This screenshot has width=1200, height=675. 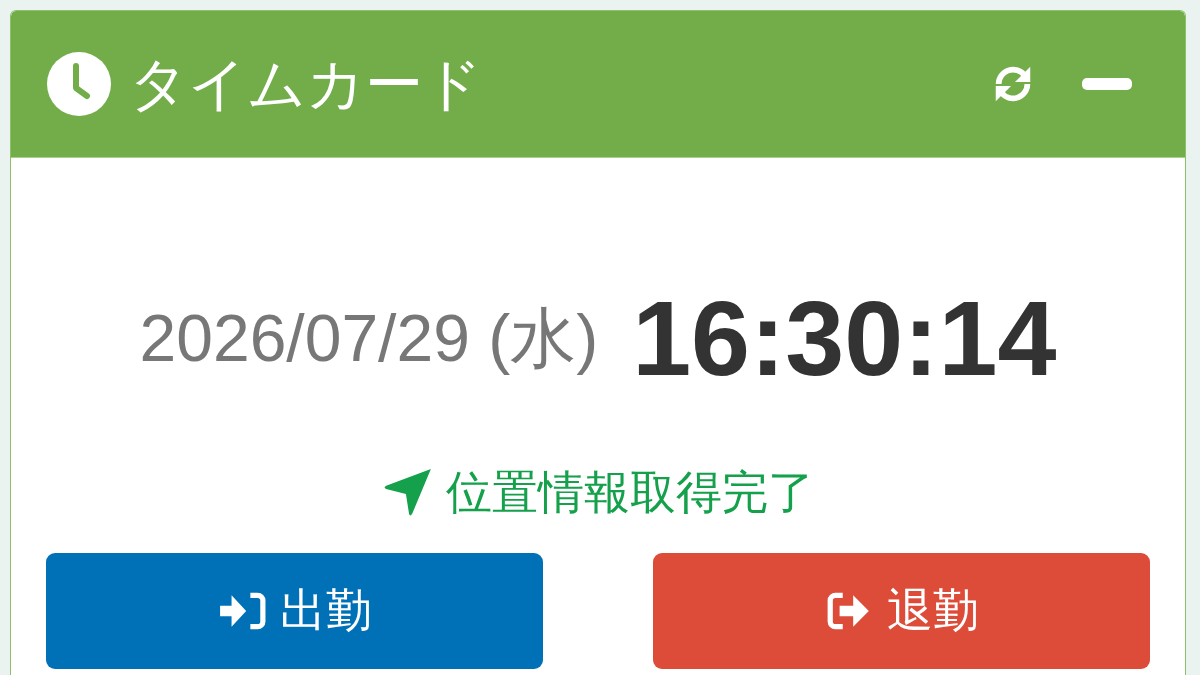 What do you see at coordinates (901, 611) in the screenshot?
I see `clock-out-button: 退勤` at bounding box center [901, 611].